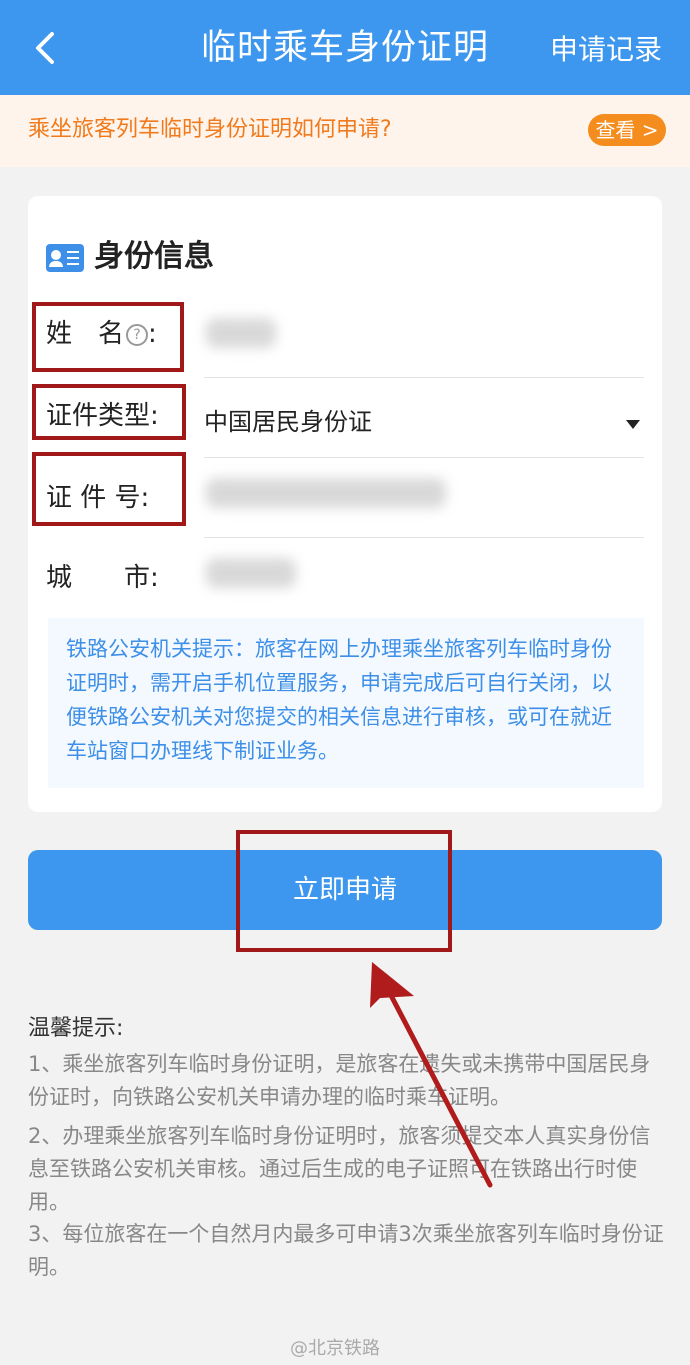 This screenshot has width=690, height=1365. I want to click on watermark: @北京铁路, so click(335, 1348).